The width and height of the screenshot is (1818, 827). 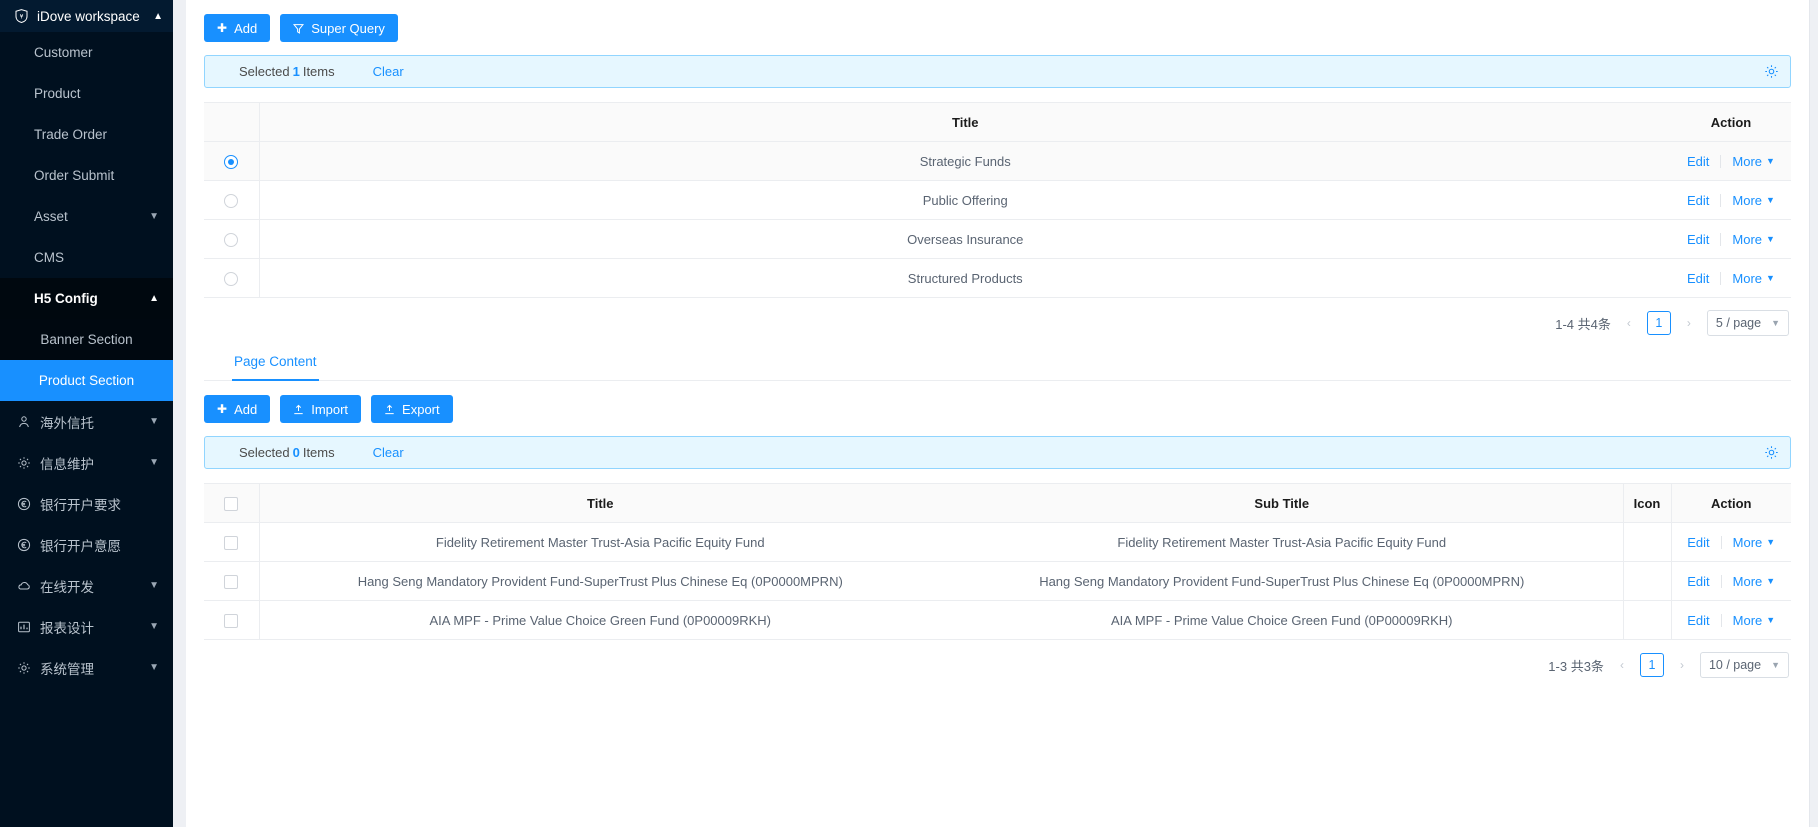 What do you see at coordinates (86, 298) in the screenshot?
I see `sidebar-item-h5-config: H5 Config ▲` at bounding box center [86, 298].